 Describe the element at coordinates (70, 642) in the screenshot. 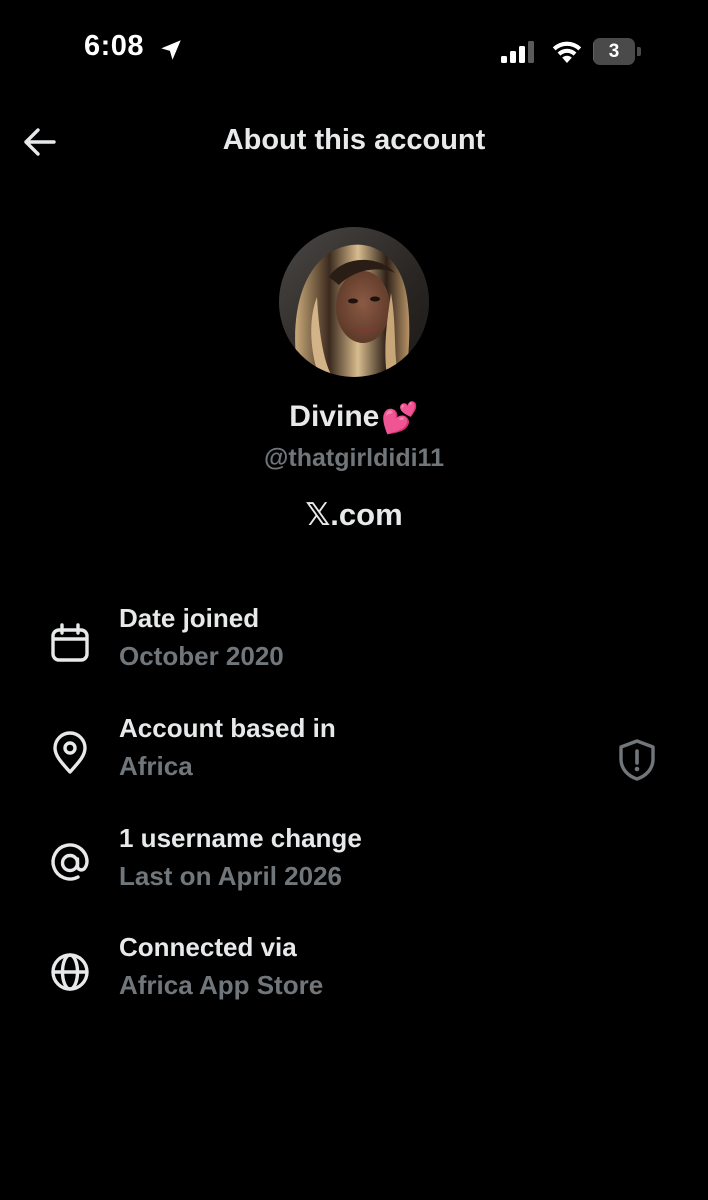

I see `calendar-icon` at that location.